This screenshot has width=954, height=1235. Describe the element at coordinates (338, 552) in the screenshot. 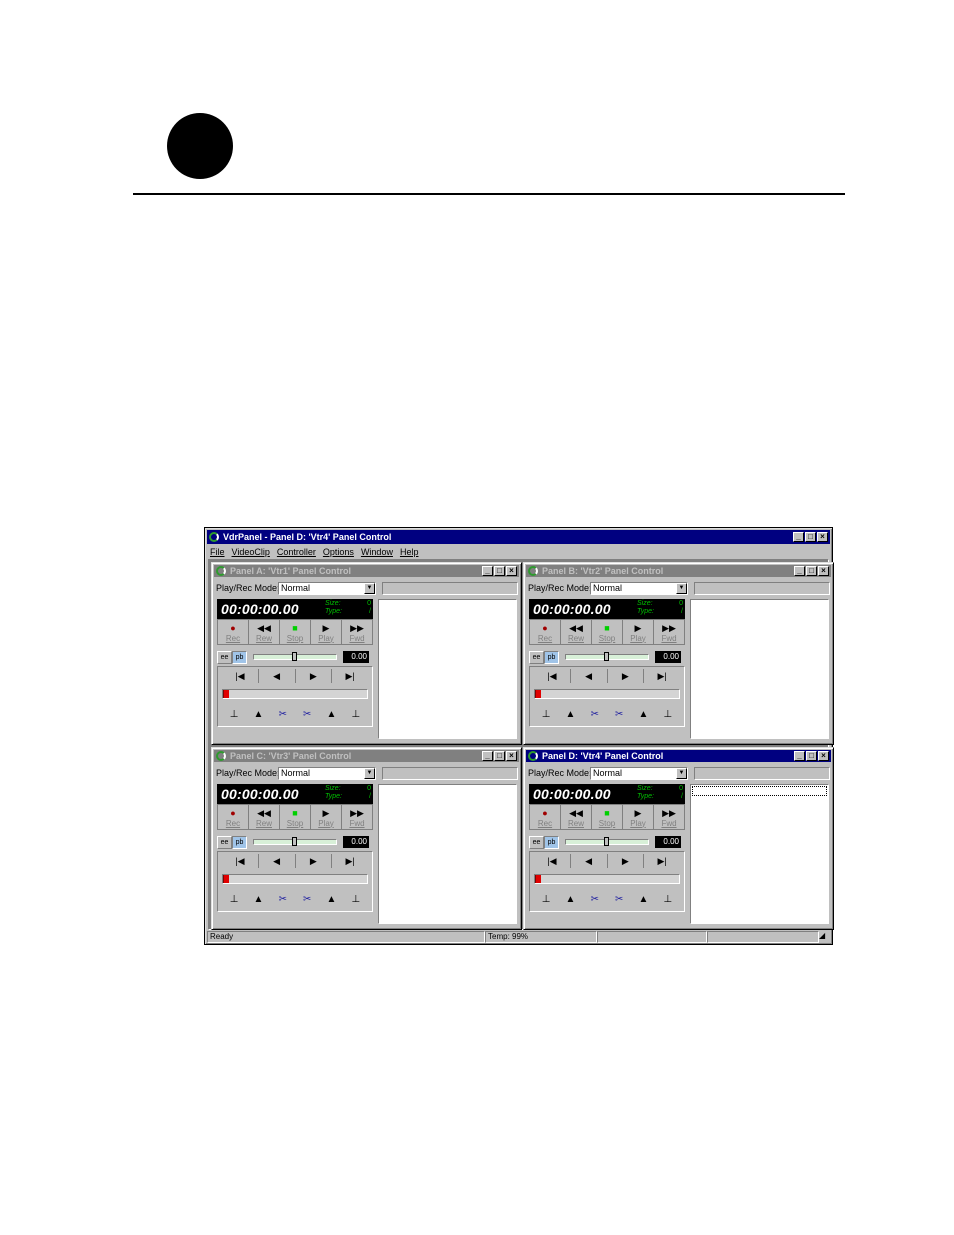

I see `menu-options: Options` at that location.